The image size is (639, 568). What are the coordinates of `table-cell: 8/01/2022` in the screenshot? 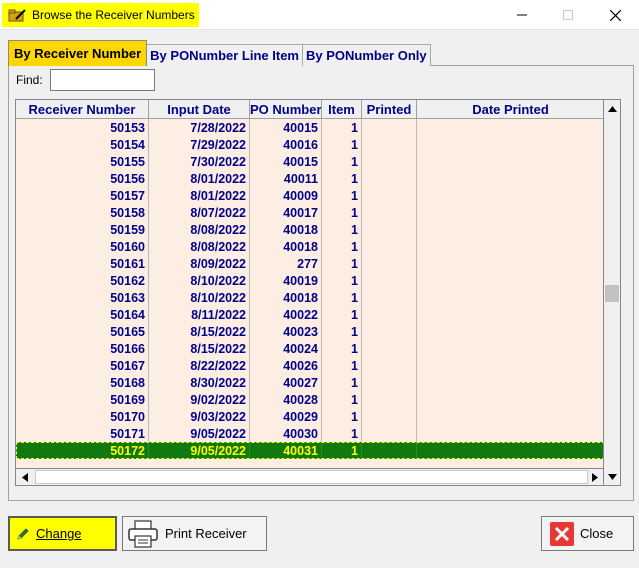 It's located at (199, 178).